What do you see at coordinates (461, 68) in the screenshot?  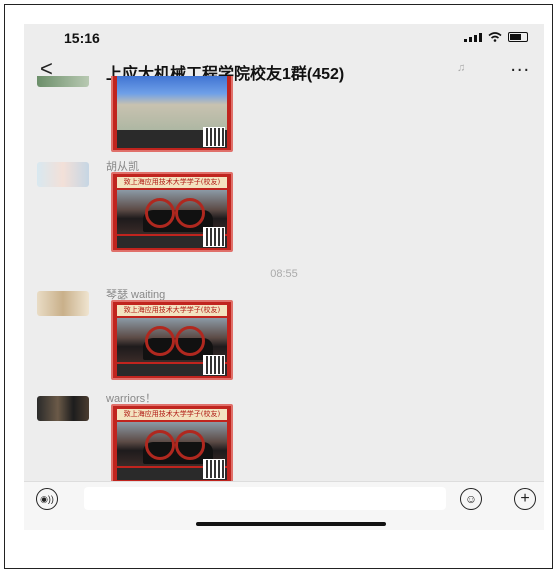 I see `mute-icon: ♫` at bounding box center [461, 68].